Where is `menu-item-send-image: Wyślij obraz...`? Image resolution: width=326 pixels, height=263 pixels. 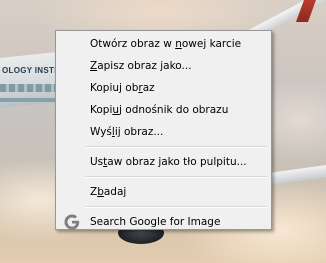
menu-item-send-image: Wyślij obraz... is located at coordinates (163, 132).